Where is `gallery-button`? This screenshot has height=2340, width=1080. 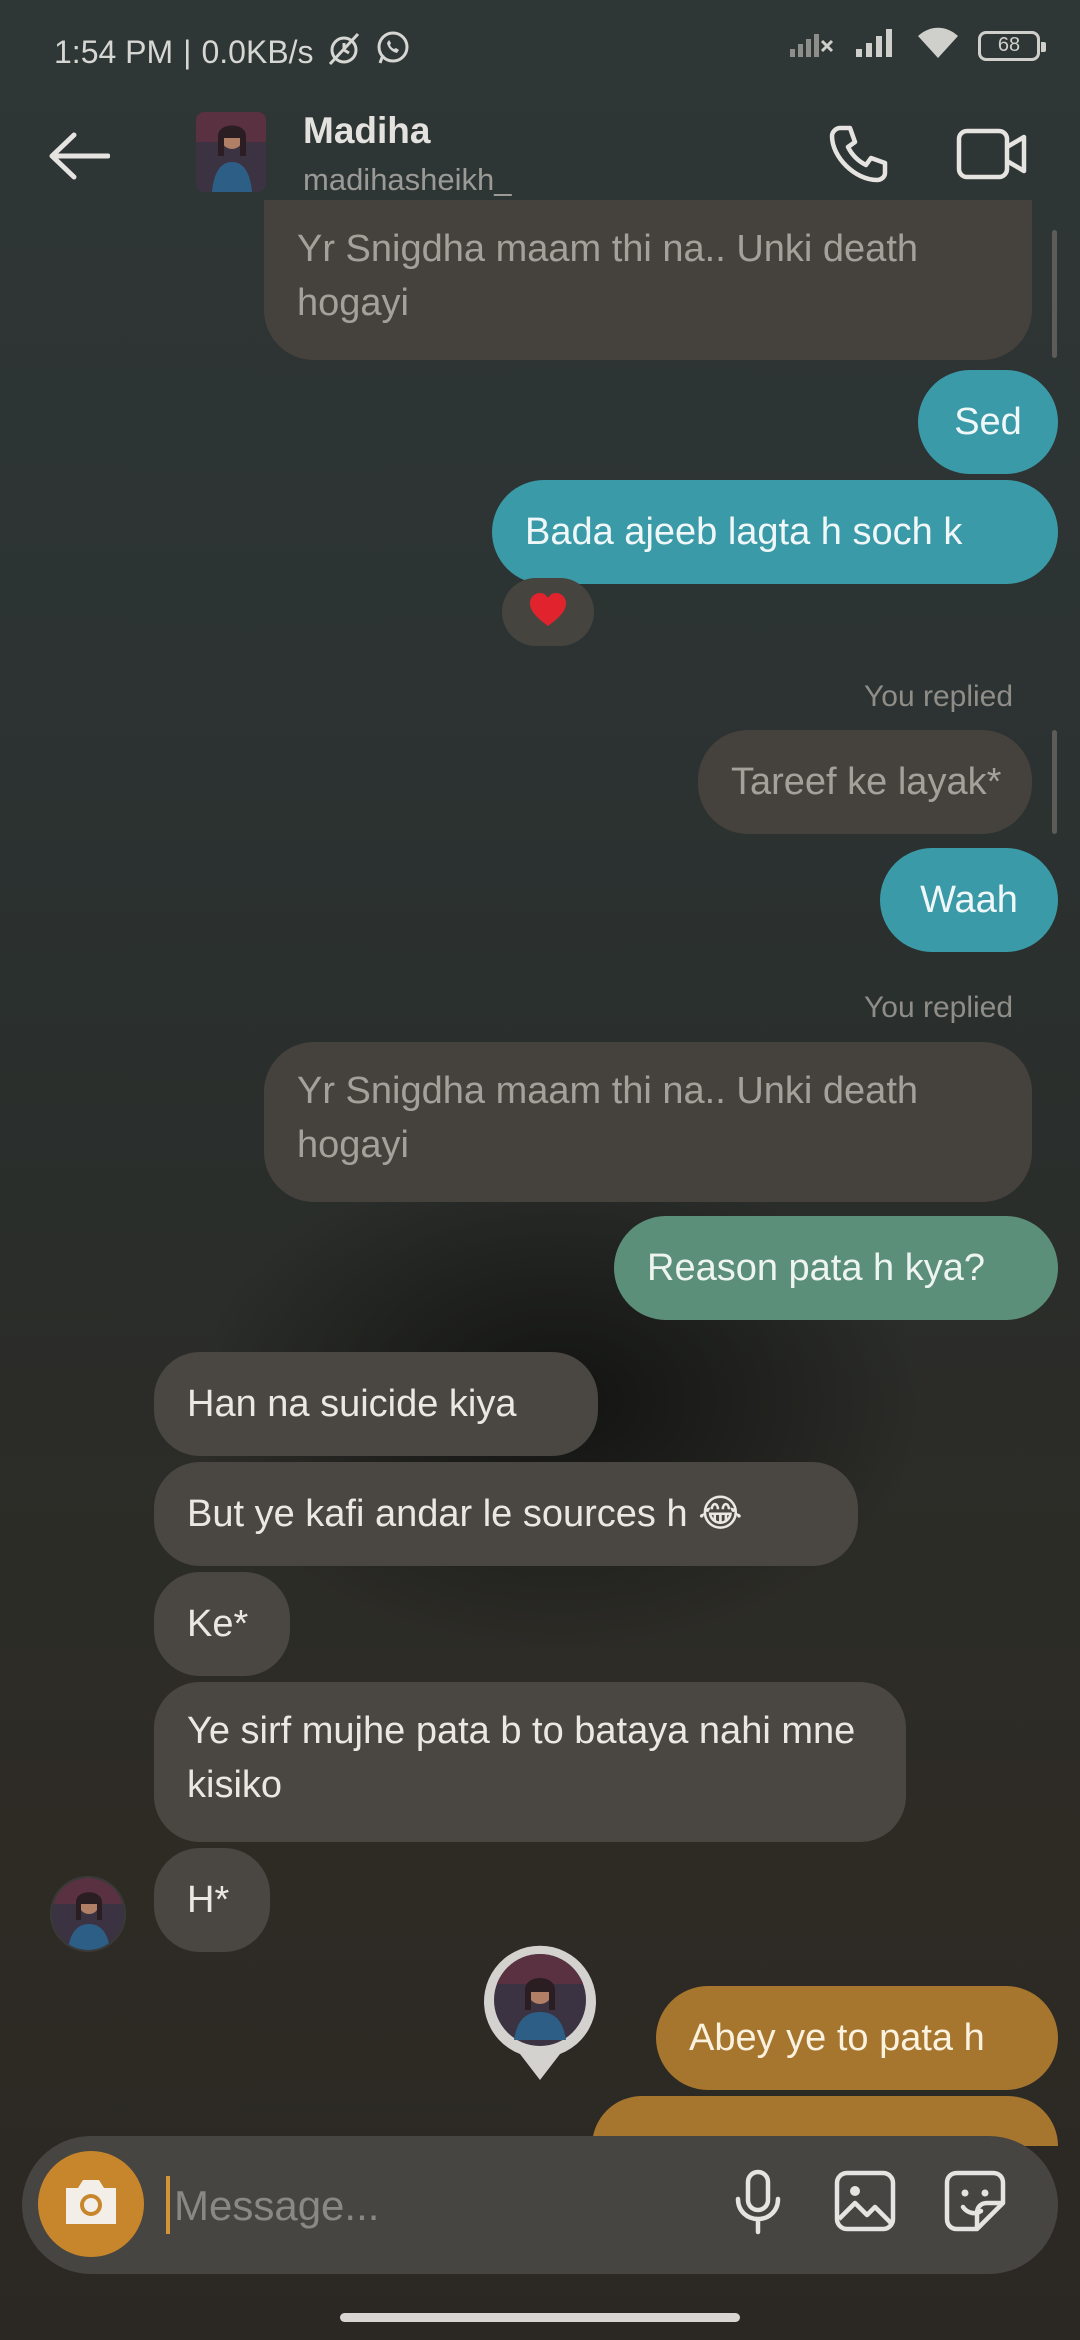
gallery-button is located at coordinates (865, 2203).